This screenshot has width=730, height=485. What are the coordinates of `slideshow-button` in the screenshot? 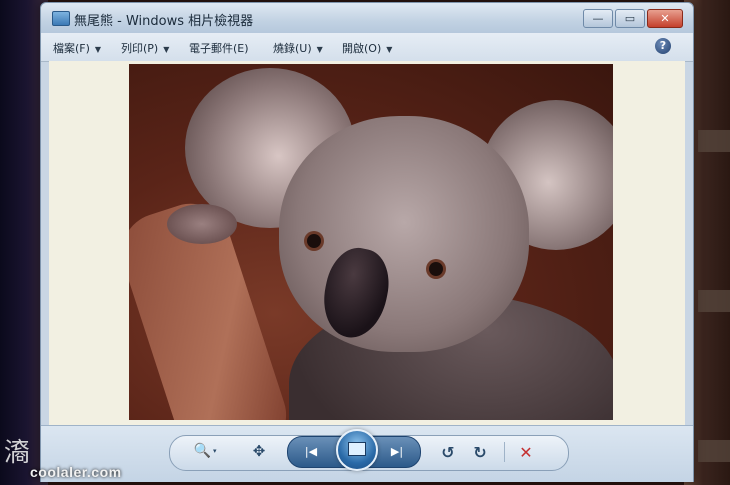 It's located at (357, 450).